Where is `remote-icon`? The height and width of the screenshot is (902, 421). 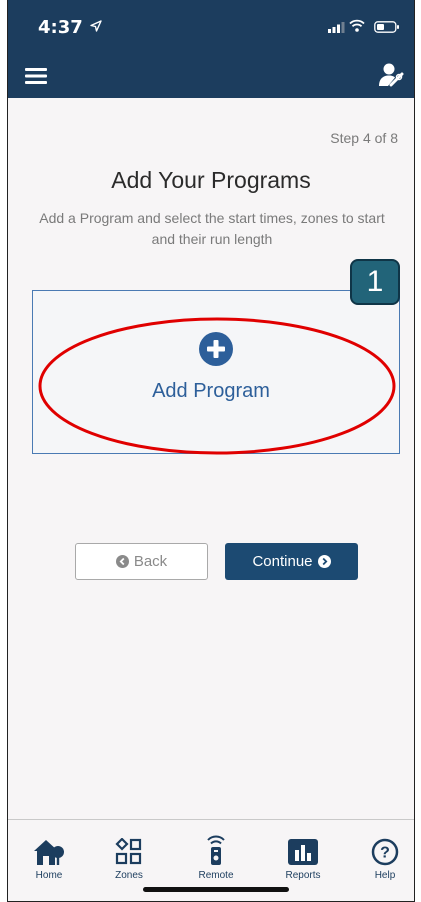 remote-icon is located at coordinates (216, 850).